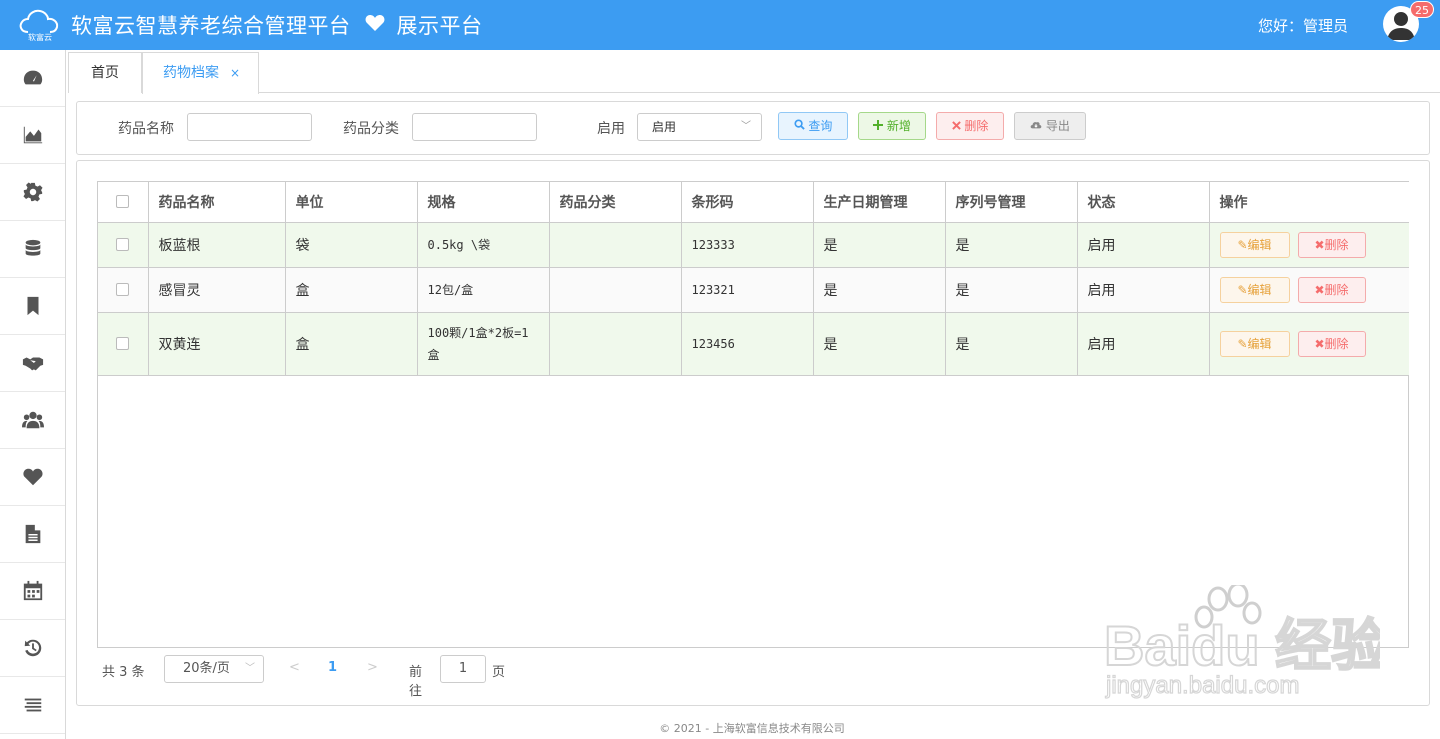  I want to click on add-button-label: 新增, so click(898, 126).